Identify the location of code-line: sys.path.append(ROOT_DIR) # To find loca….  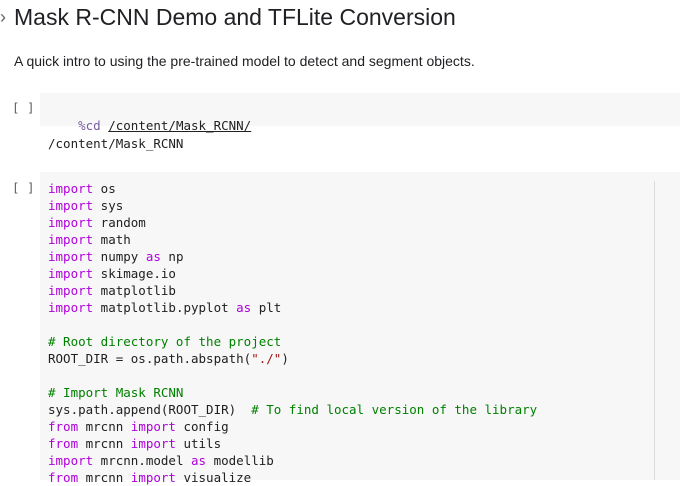
(292, 409).